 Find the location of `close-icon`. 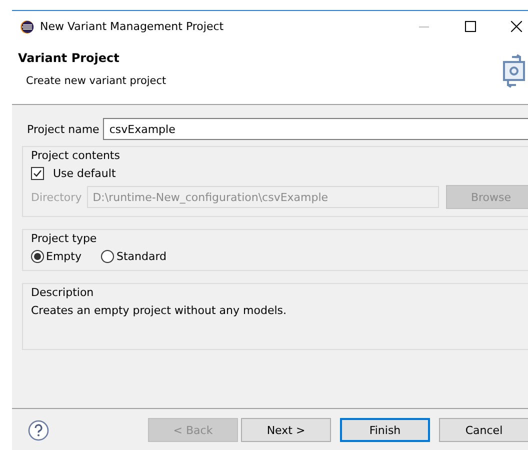

close-icon is located at coordinates (516, 26).